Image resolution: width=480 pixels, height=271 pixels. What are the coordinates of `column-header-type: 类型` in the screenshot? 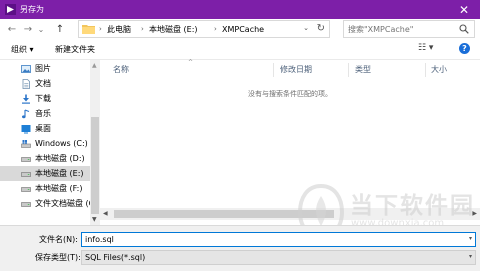 It's located at (363, 69).